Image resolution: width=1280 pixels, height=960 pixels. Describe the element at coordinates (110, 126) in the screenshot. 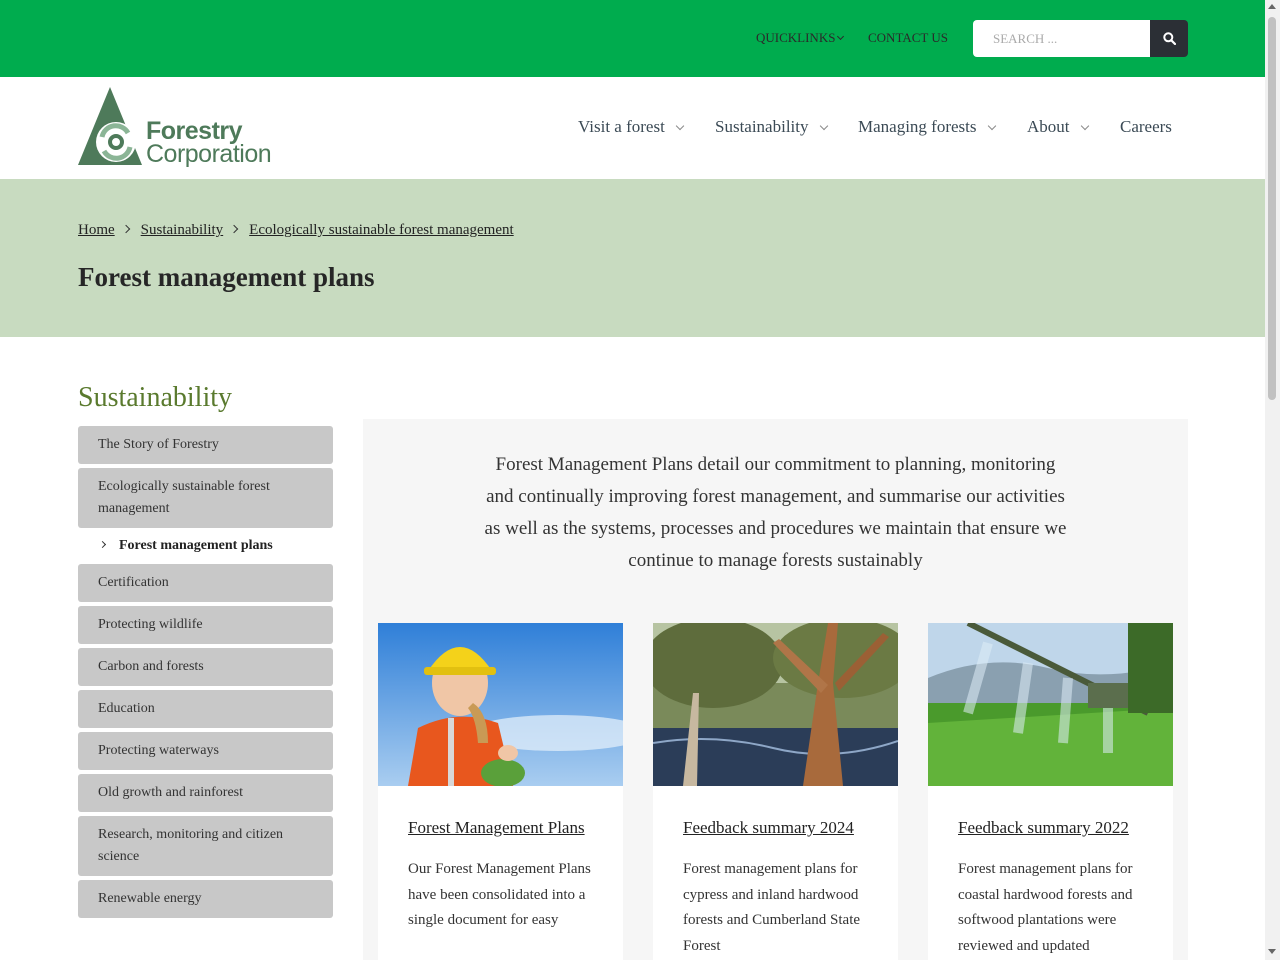

I see `tree-logo-icon` at that location.